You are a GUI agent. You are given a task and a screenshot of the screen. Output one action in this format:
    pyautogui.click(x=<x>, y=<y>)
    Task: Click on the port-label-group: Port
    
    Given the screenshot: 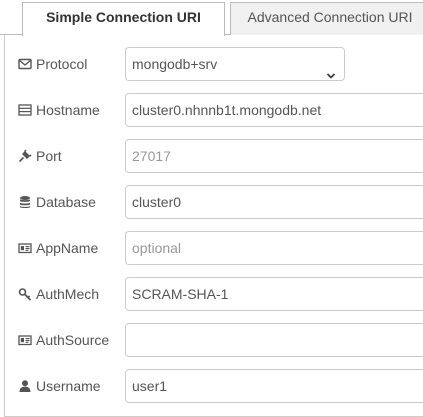 What is the action you would take?
    pyautogui.click(x=40, y=156)
    